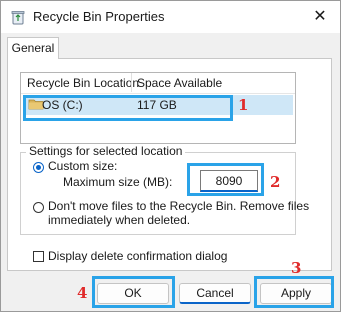  What do you see at coordinates (119, 220) in the screenshot?
I see `dont-move-label-line2: immediately when deleted.` at bounding box center [119, 220].